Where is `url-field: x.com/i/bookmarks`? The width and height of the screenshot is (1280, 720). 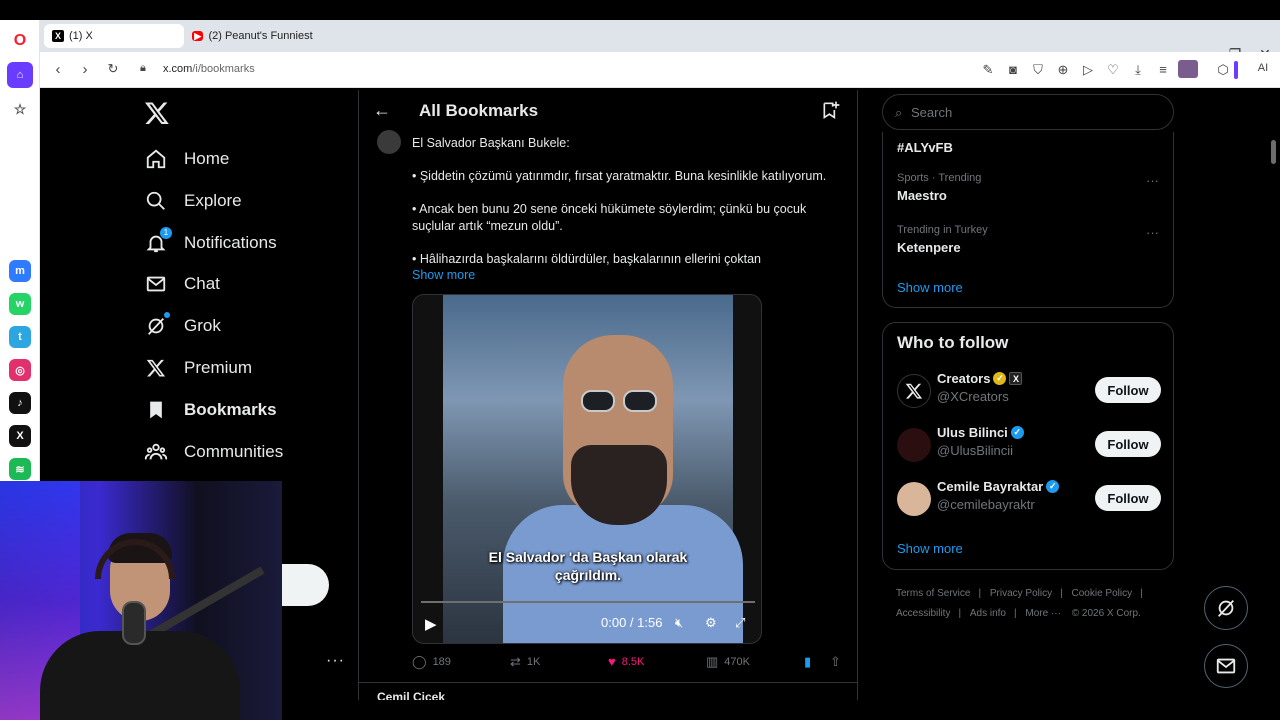
url-field: x.com/i/bookmarks is located at coordinates (209, 69).